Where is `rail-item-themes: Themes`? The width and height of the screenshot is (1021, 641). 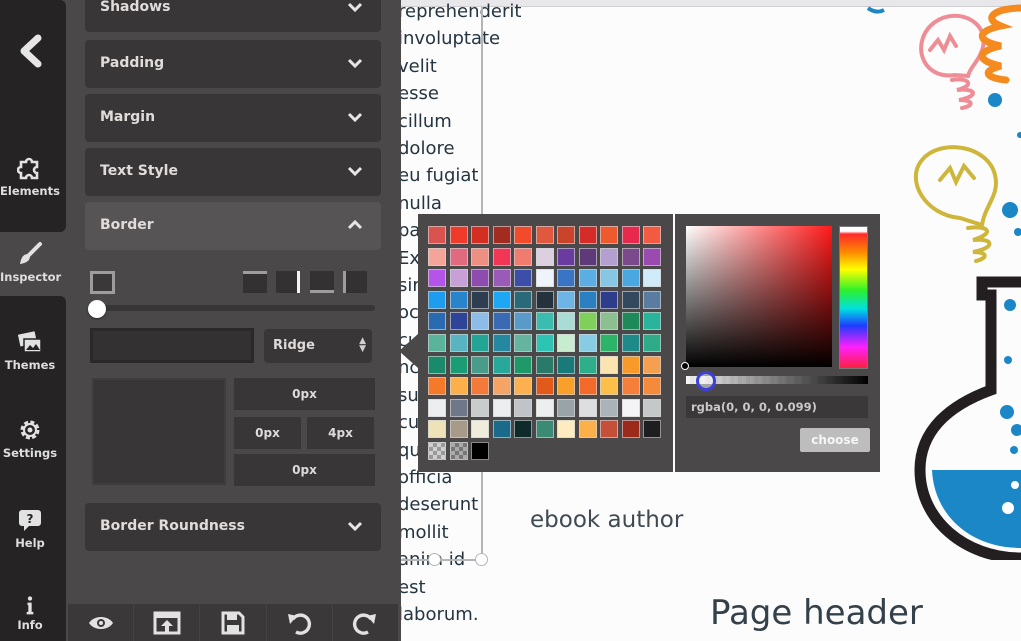
rail-item-themes: Themes is located at coordinates (30, 351).